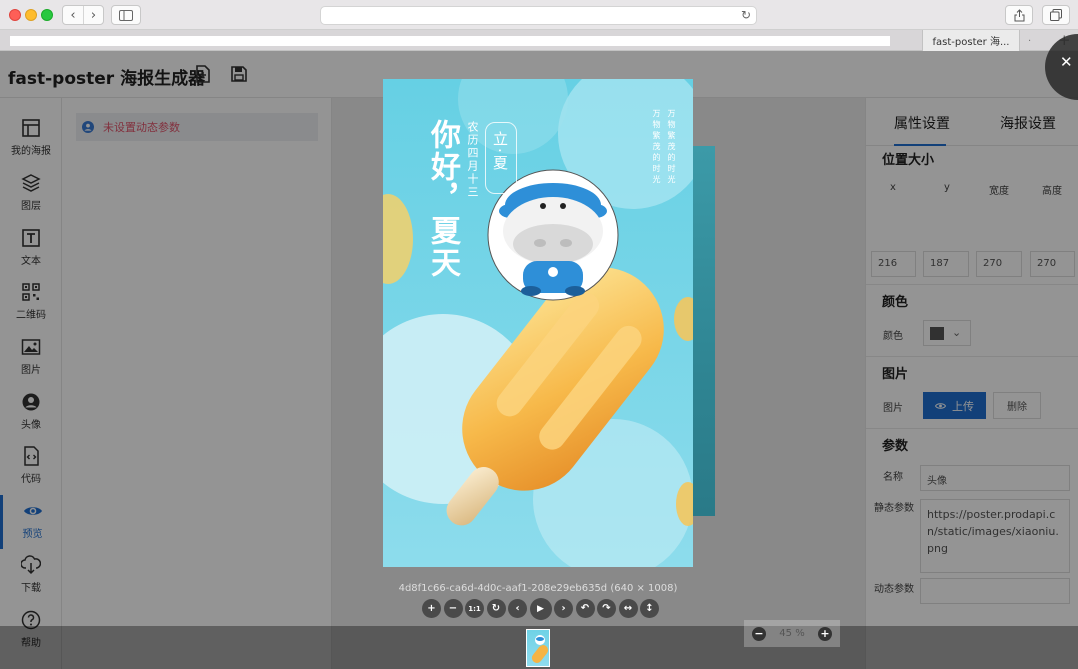  Describe the element at coordinates (825, 633) in the screenshot. I see `canvas-zoom-in-button: +` at that location.